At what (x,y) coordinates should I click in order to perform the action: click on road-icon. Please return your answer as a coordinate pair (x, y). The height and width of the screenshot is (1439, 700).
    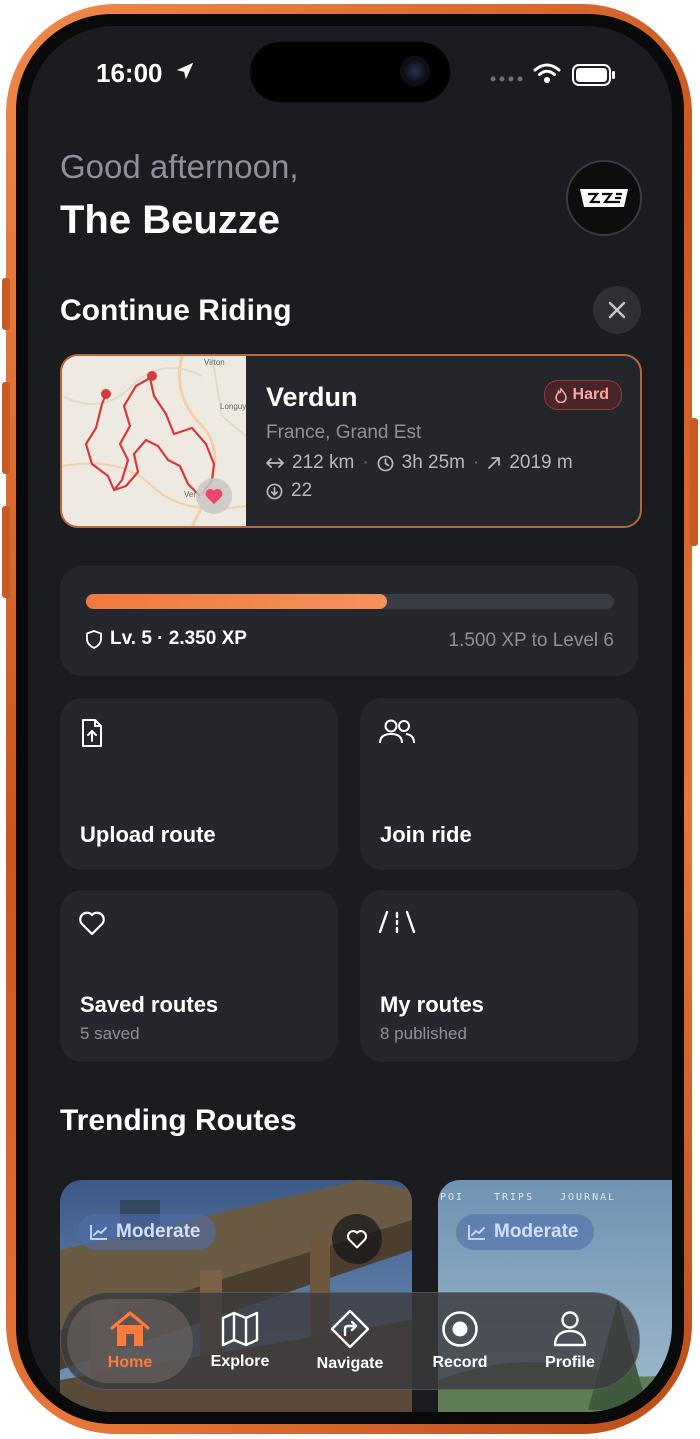
    Looking at the image, I should click on (397, 922).